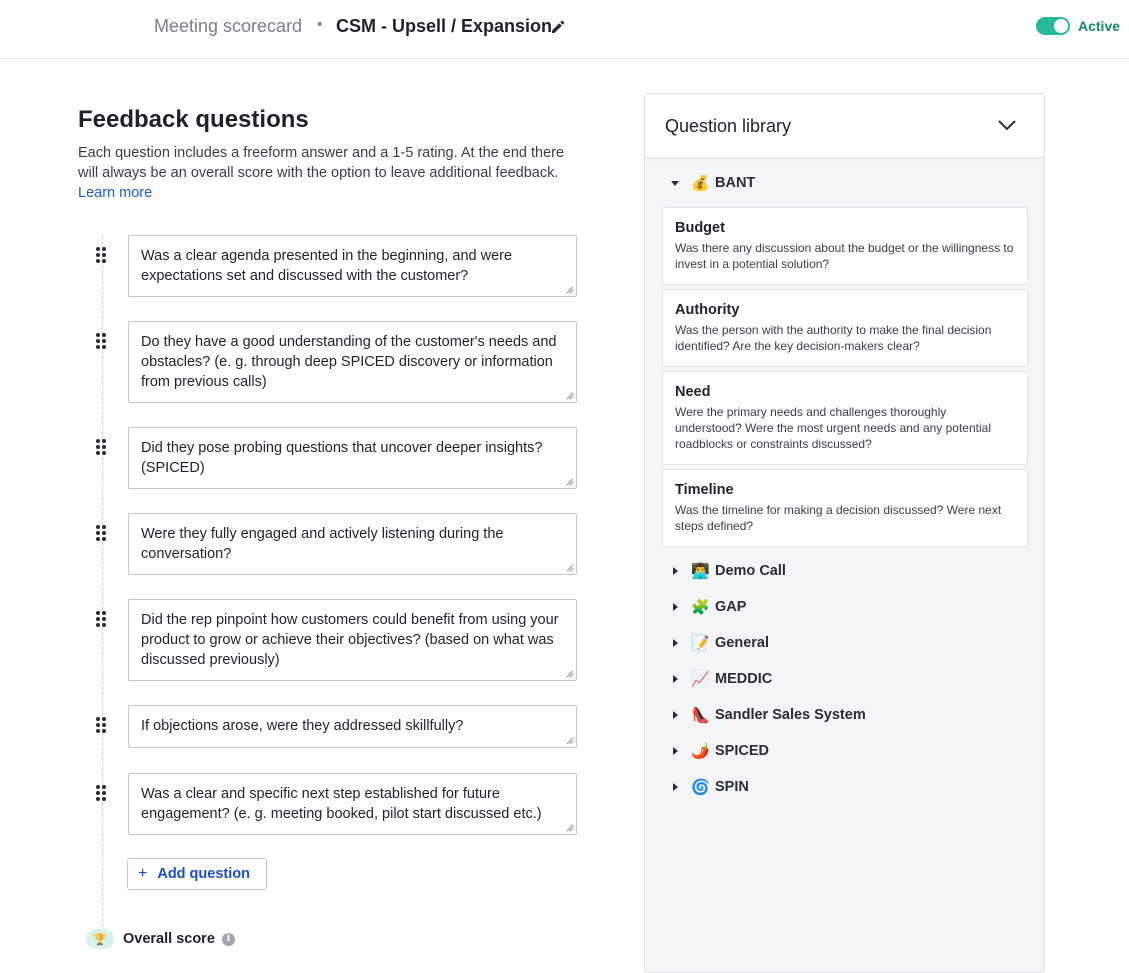 The image size is (1129, 973). I want to click on library-group-spiced: 🌶️ SPICED, so click(720, 751).